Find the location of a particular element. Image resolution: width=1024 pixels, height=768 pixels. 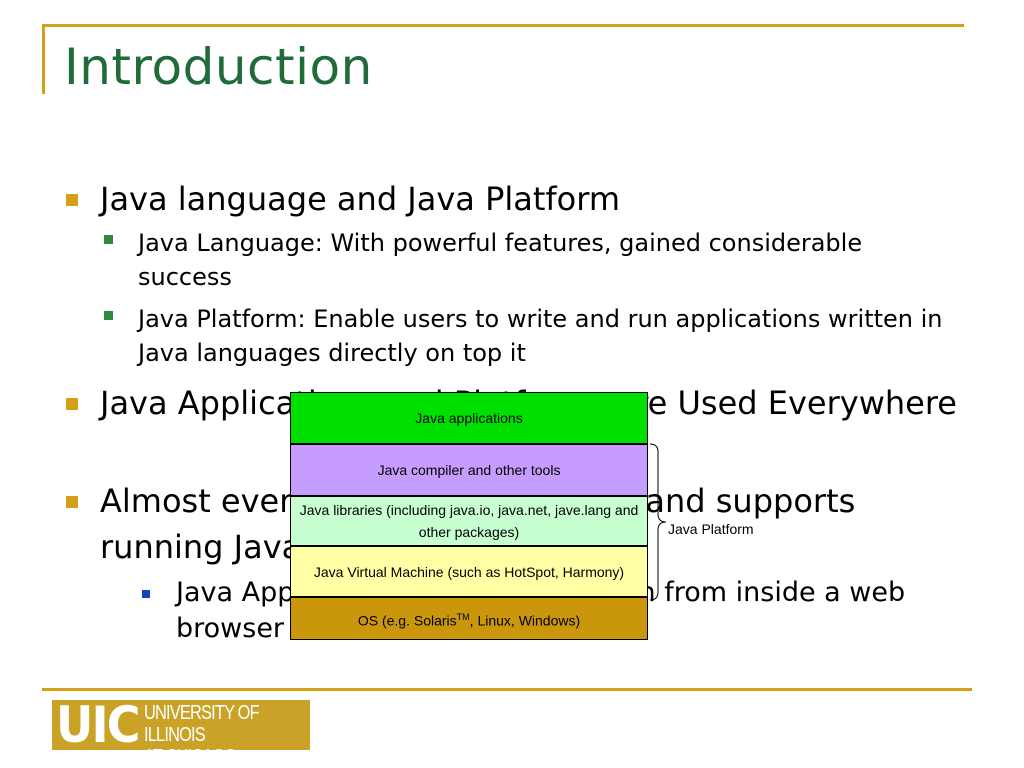

platform-brace is located at coordinates (658, 522).